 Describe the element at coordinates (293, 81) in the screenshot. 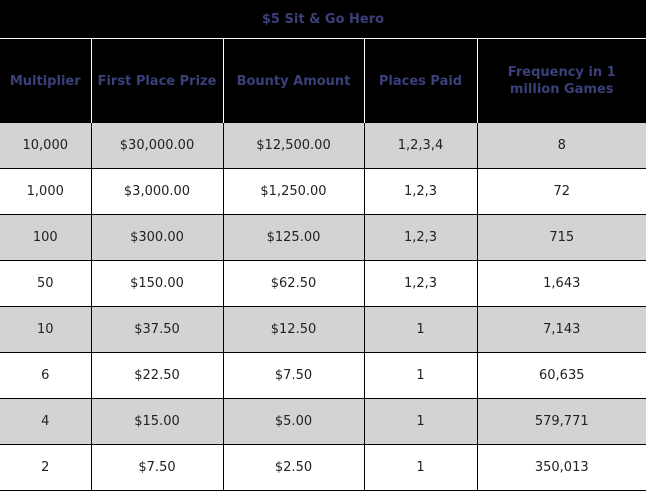

I see `header-bounty-amount: Bounty Amount` at that location.